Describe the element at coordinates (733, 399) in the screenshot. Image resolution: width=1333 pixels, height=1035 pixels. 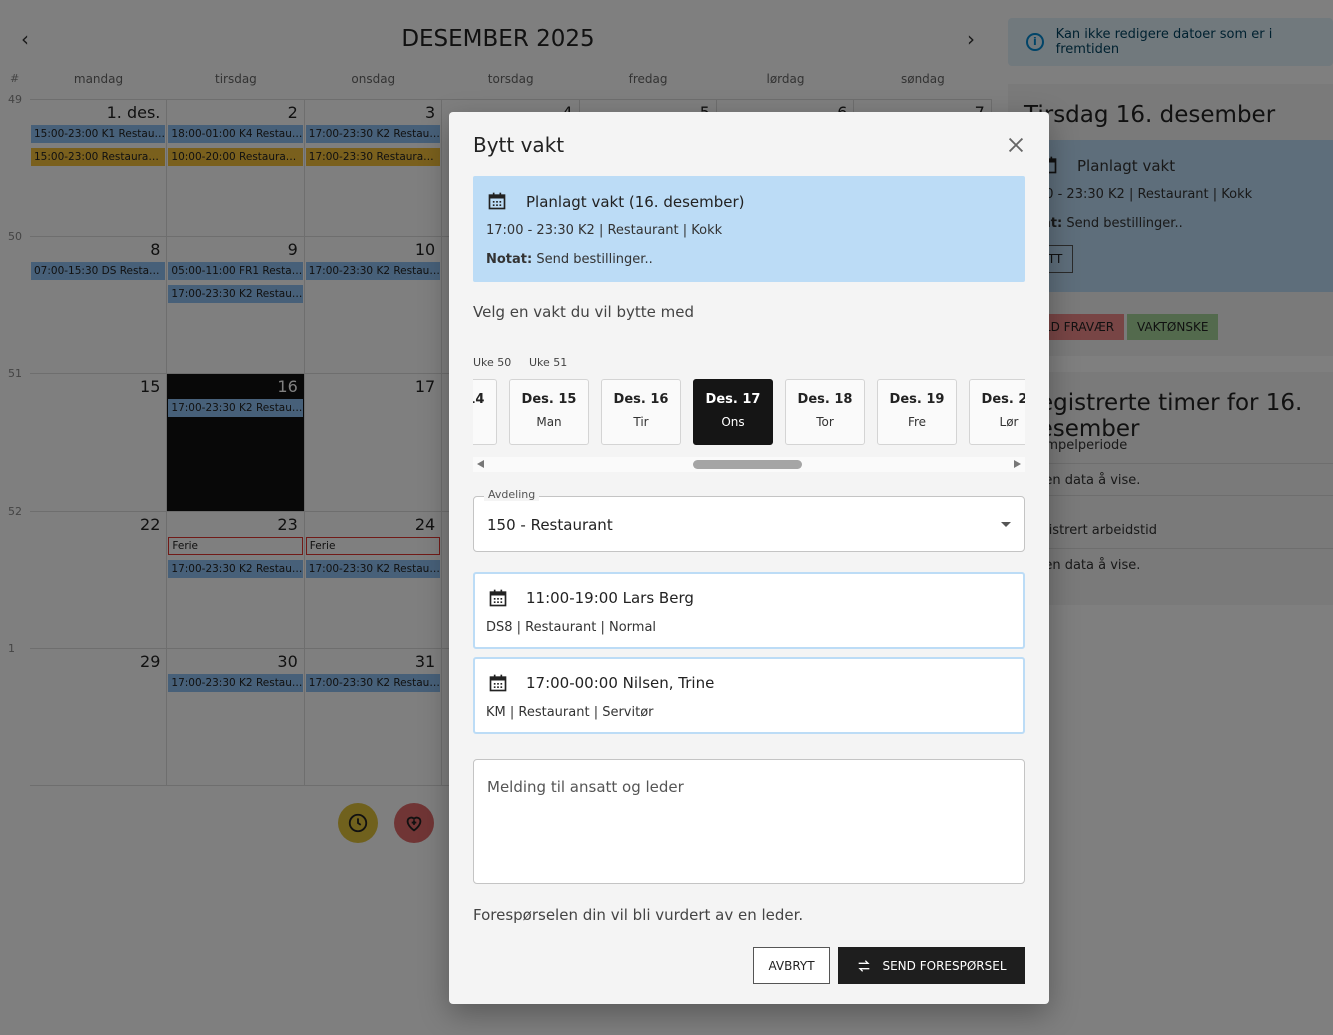
I see `day-option-date: Des. 17` at that location.